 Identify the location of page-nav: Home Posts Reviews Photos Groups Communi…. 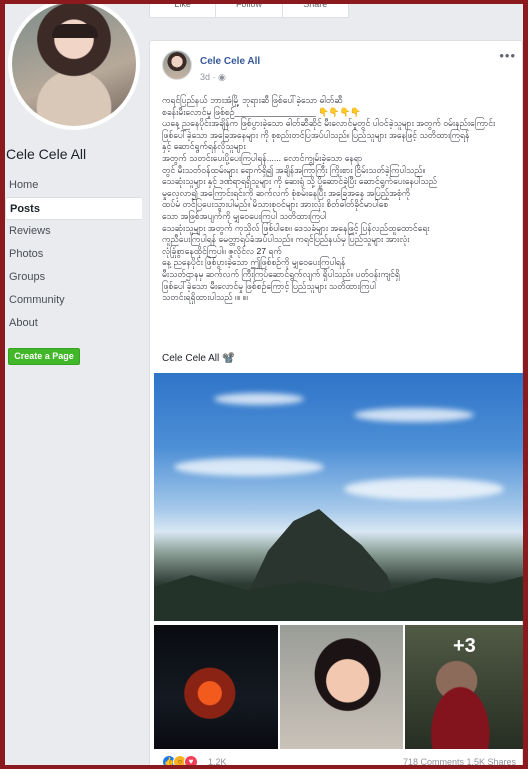
(73, 254).